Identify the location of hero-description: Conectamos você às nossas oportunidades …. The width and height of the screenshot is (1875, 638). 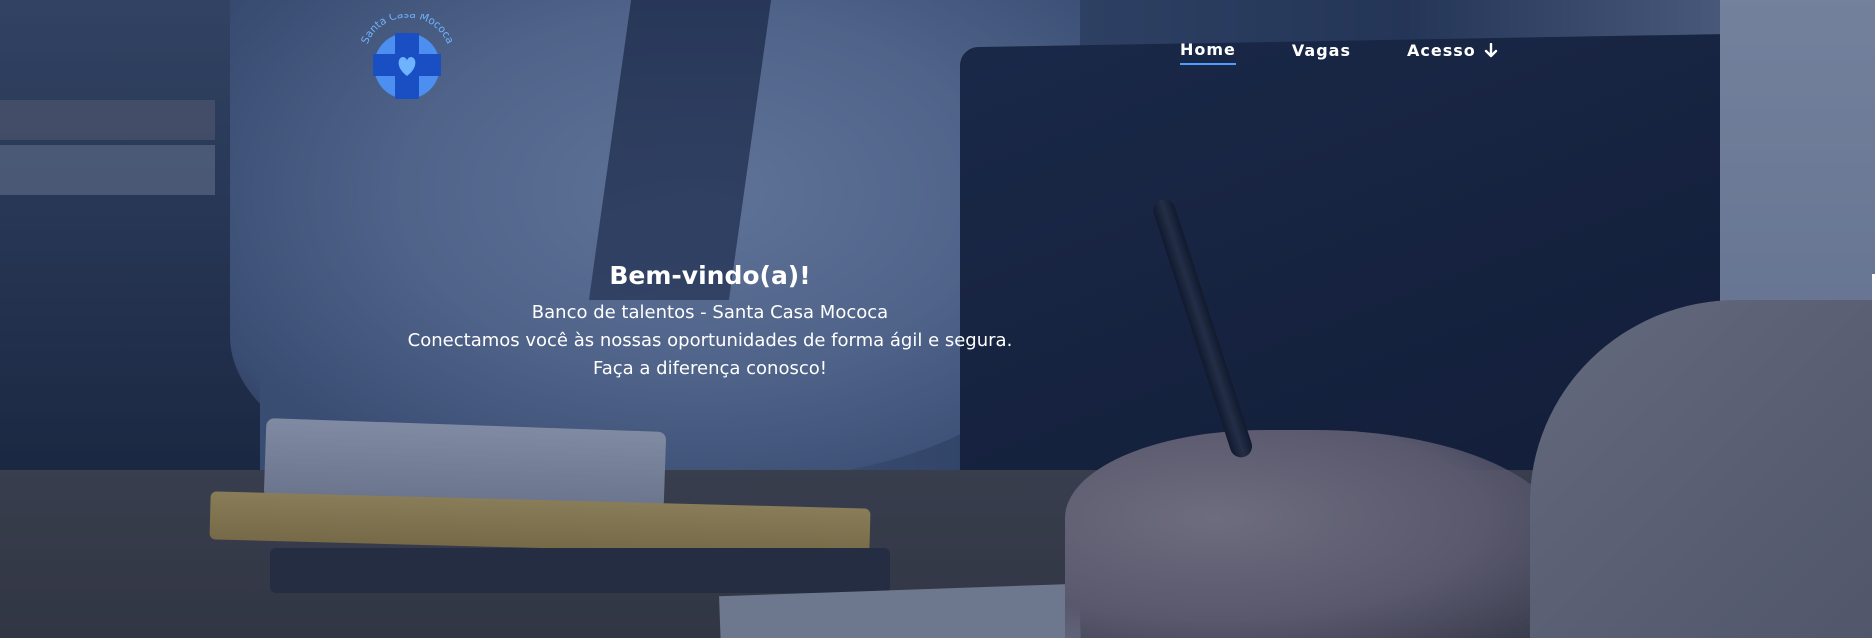
(710, 340).